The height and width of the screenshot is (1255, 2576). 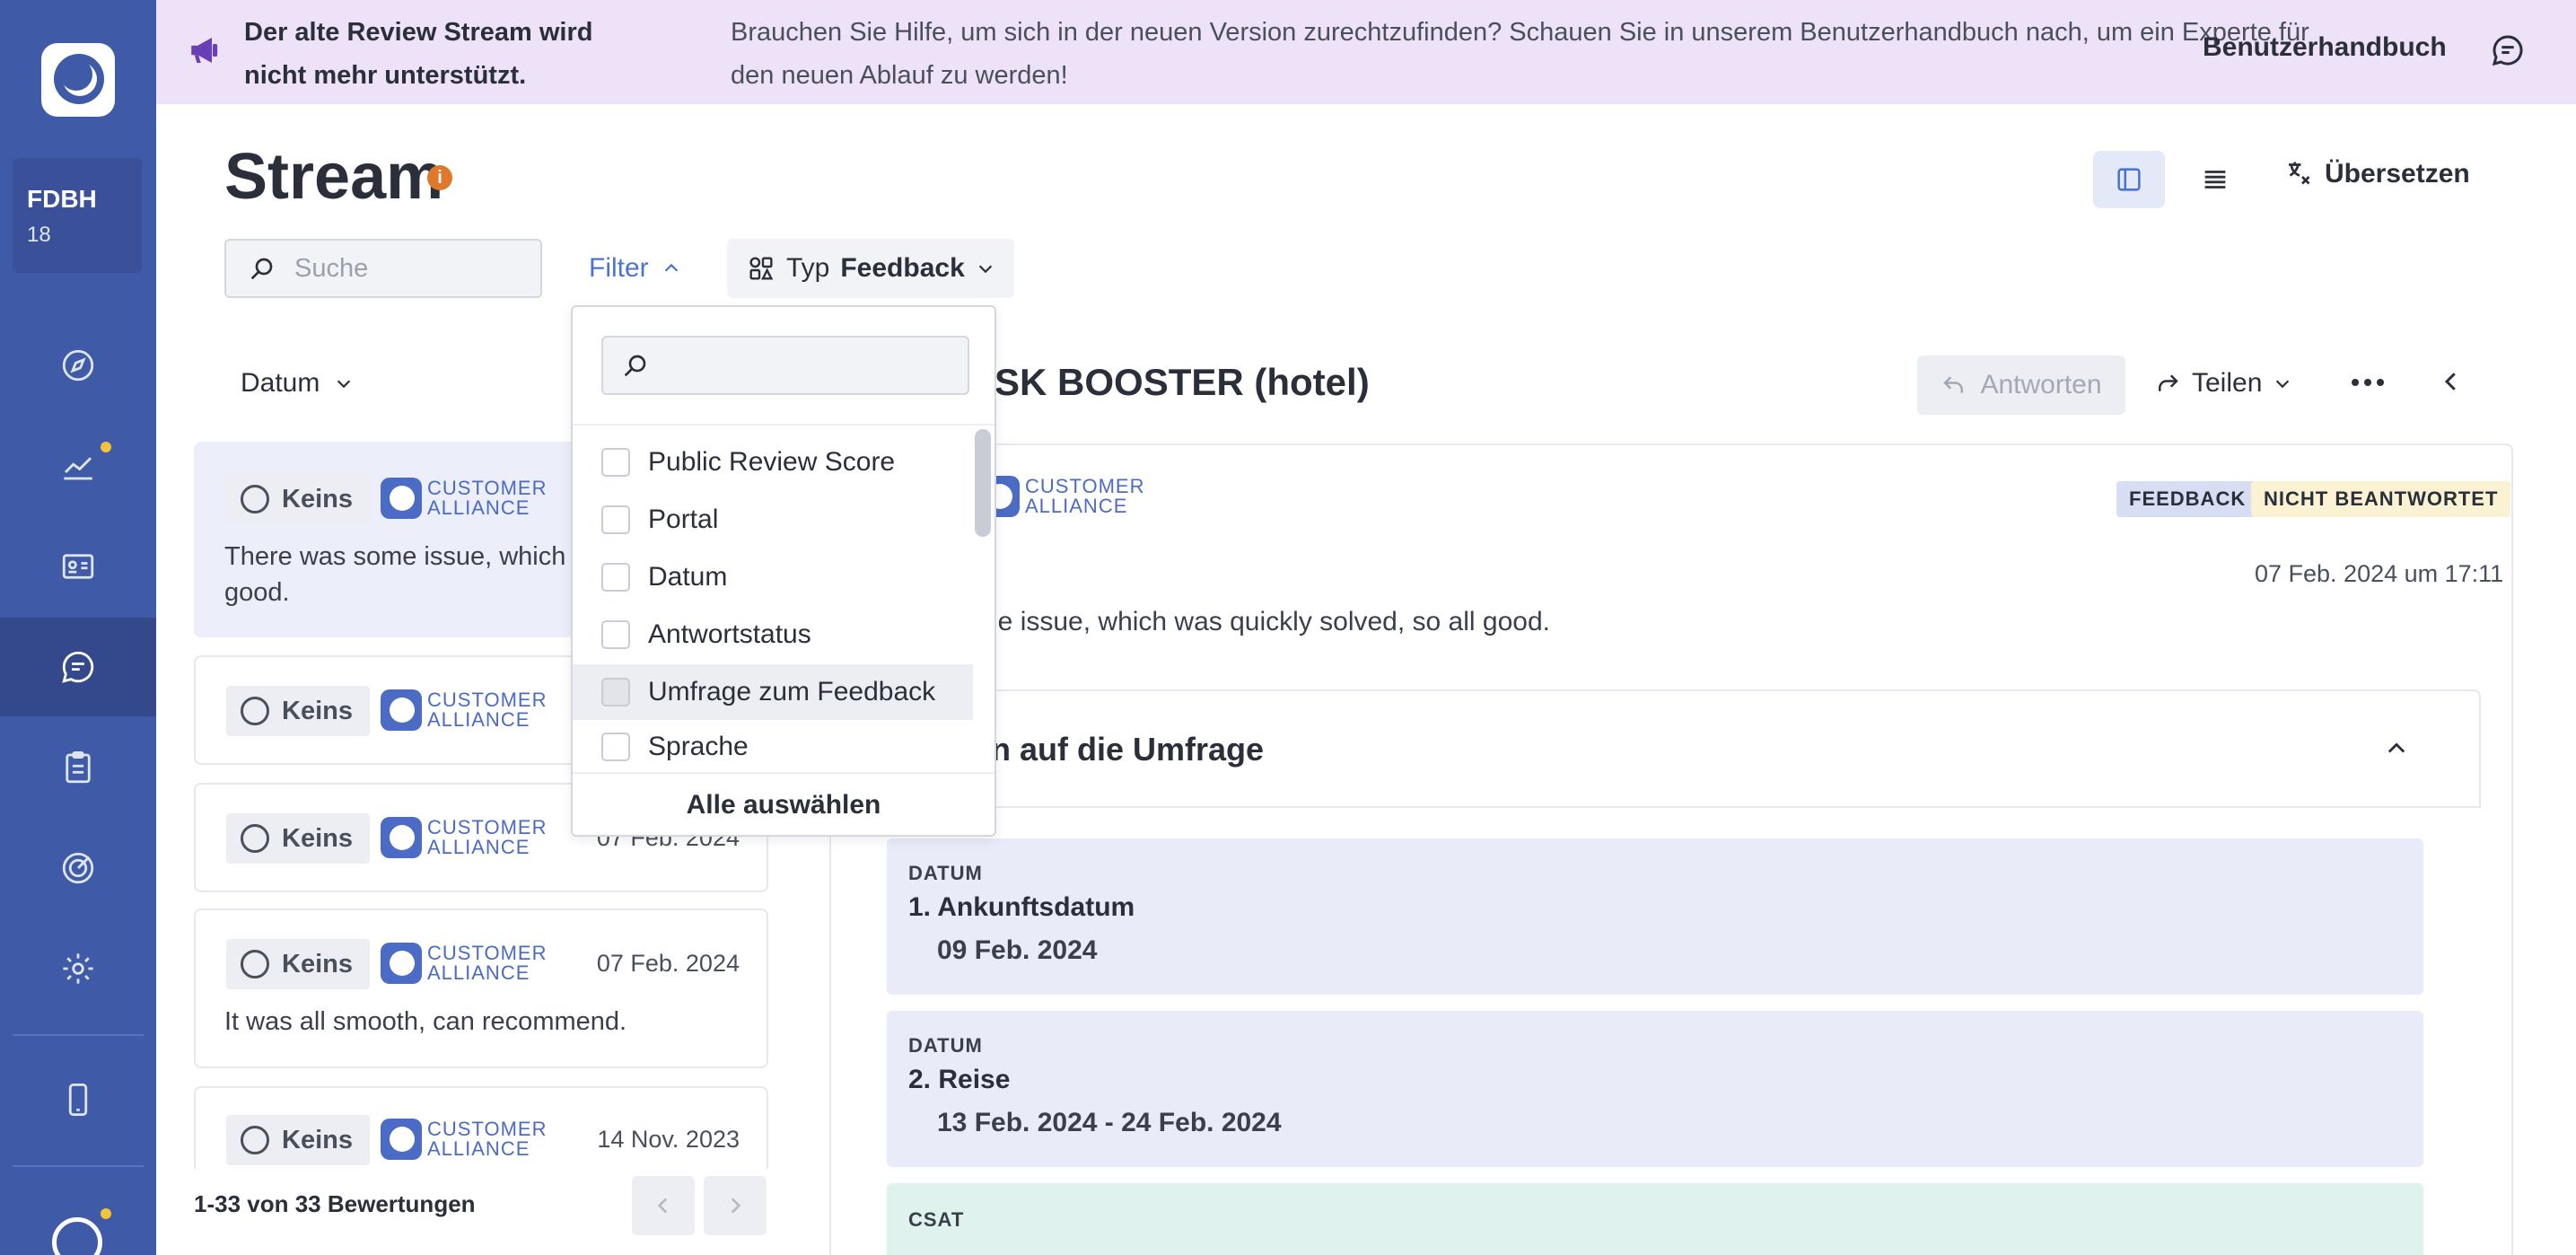 I want to click on list-view-button, so click(x=2215, y=180).